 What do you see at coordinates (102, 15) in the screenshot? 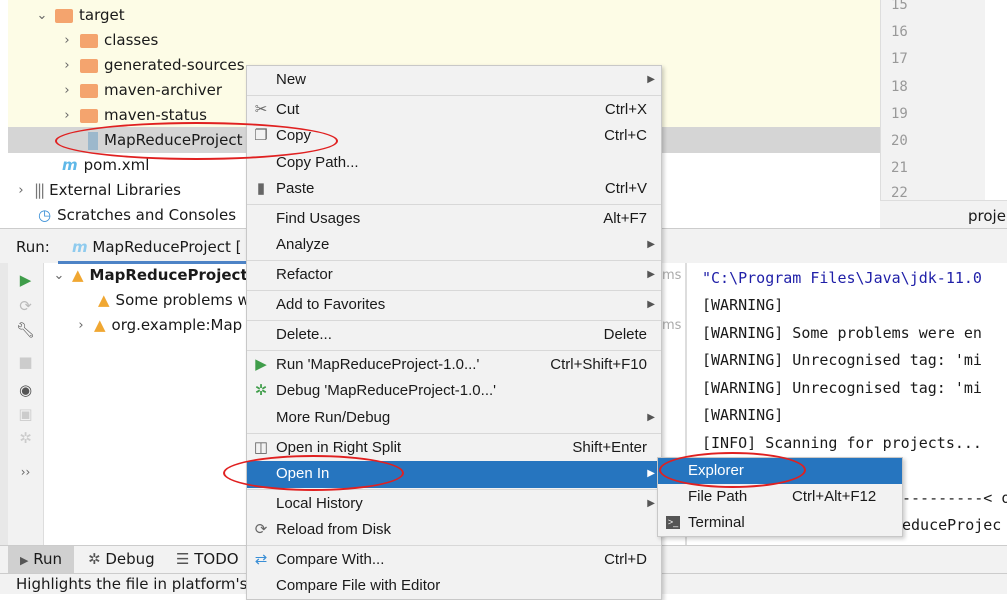
I see `tree-item-label: target` at bounding box center [102, 15].